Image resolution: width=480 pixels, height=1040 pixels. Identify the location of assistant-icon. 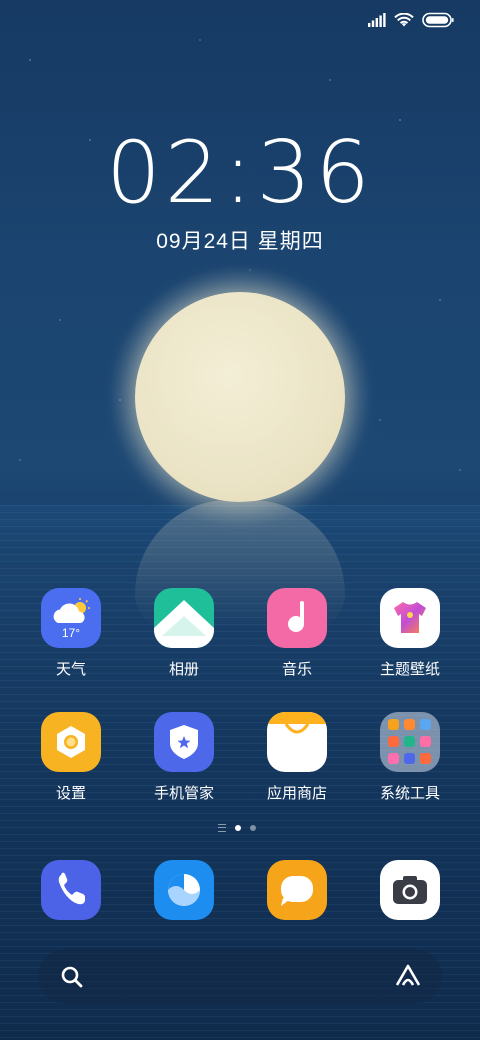
(408, 978).